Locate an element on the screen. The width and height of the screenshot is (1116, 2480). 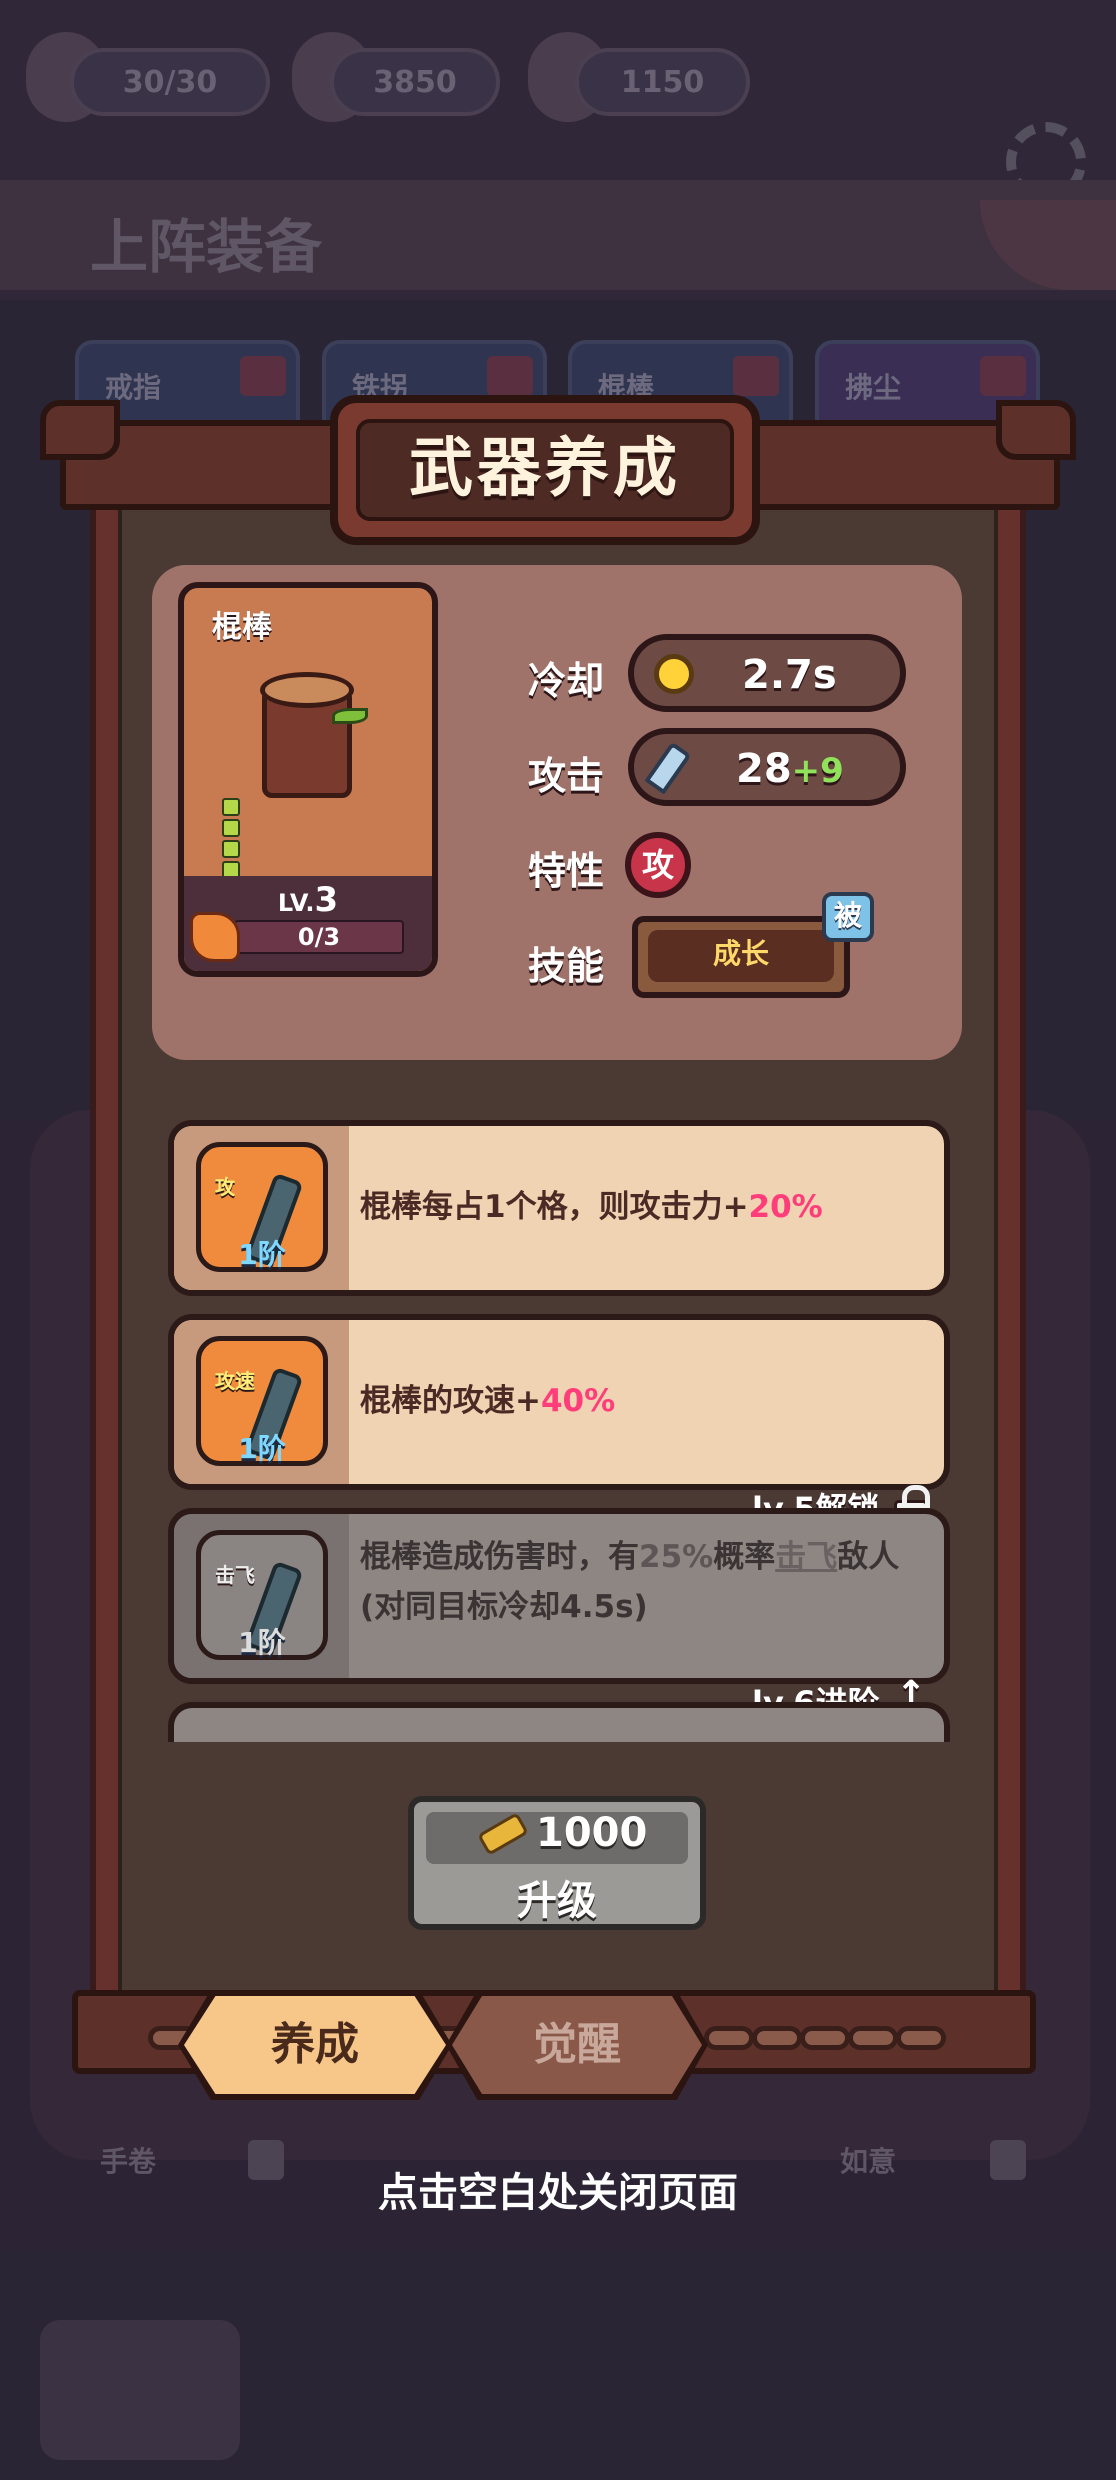
back-arrow-icon is located at coordinates (140, 2390).